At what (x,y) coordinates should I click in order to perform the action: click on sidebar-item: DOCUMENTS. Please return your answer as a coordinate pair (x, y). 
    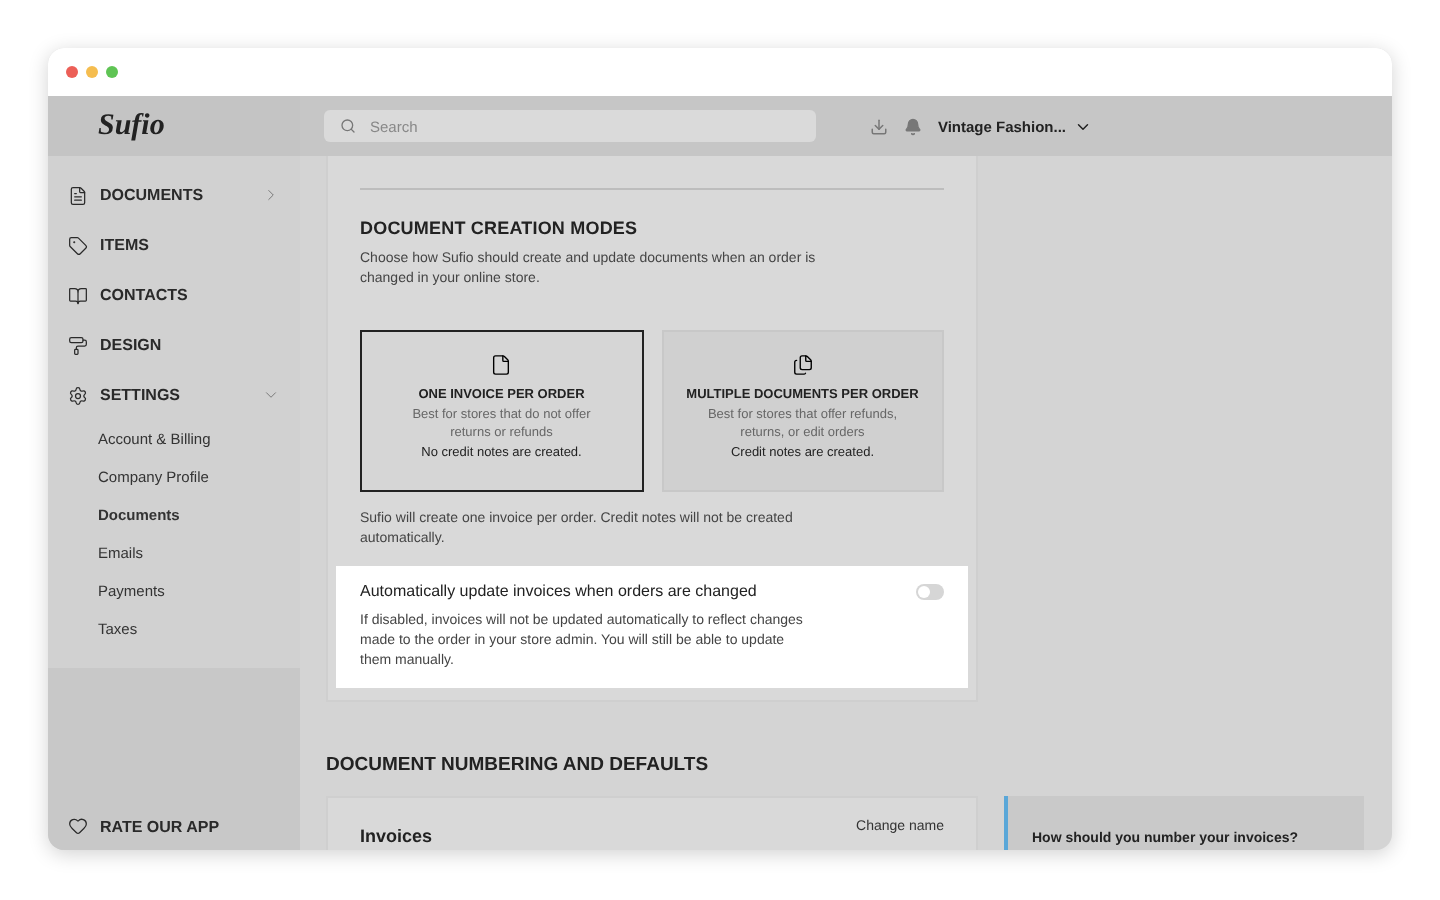
    Looking at the image, I should click on (174, 195).